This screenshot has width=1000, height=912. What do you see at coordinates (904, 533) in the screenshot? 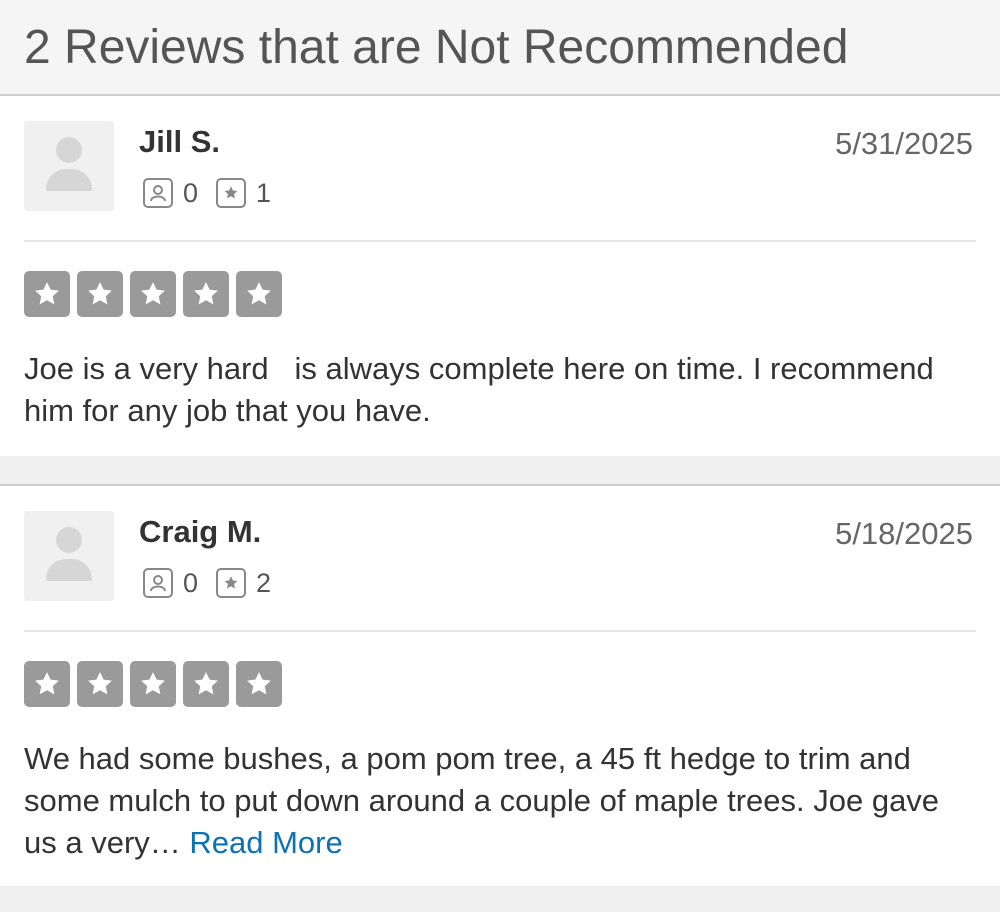
I see `review-date: 5/18/2025` at bounding box center [904, 533].